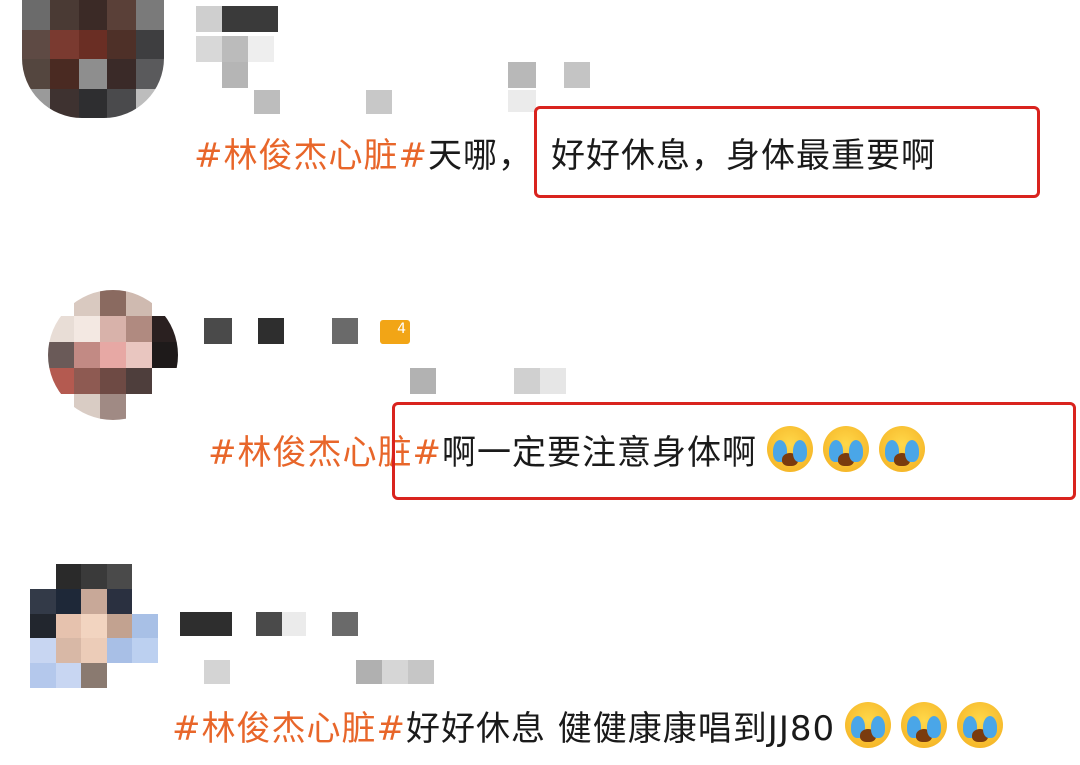  What do you see at coordinates (620, 729) in the screenshot?
I see `comment-body-text: 好好休息 健健康康唱到JJ80` at bounding box center [620, 729].